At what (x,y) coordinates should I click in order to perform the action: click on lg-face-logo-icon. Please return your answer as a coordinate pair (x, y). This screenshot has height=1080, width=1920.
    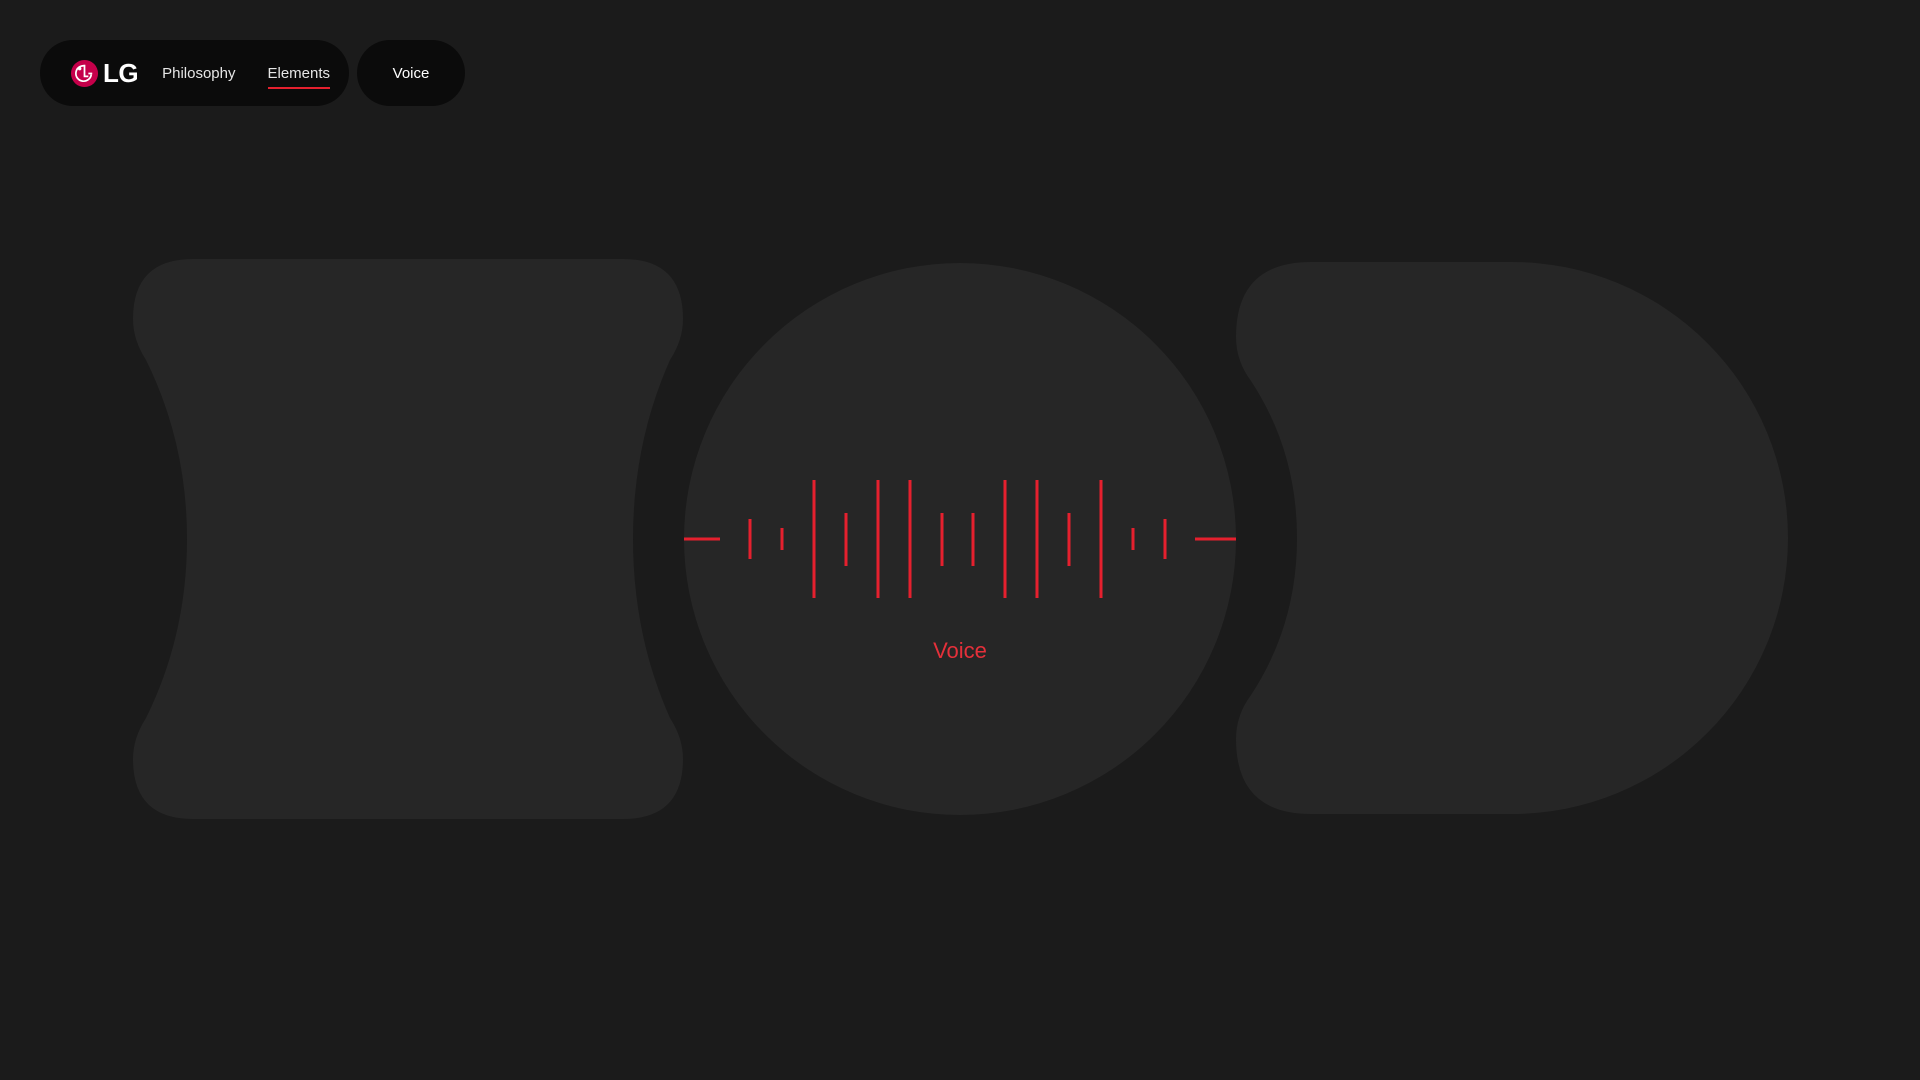
    Looking at the image, I should click on (84, 73).